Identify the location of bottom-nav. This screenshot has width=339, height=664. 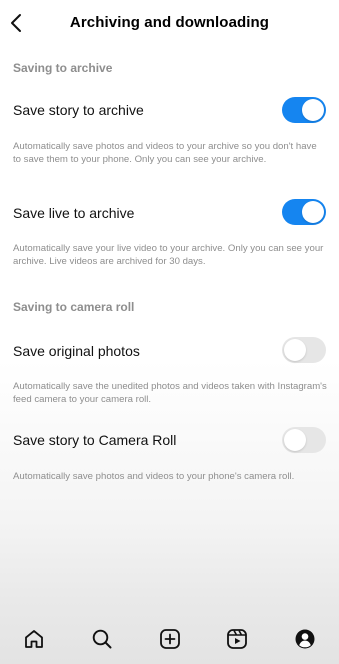
(169, 641).